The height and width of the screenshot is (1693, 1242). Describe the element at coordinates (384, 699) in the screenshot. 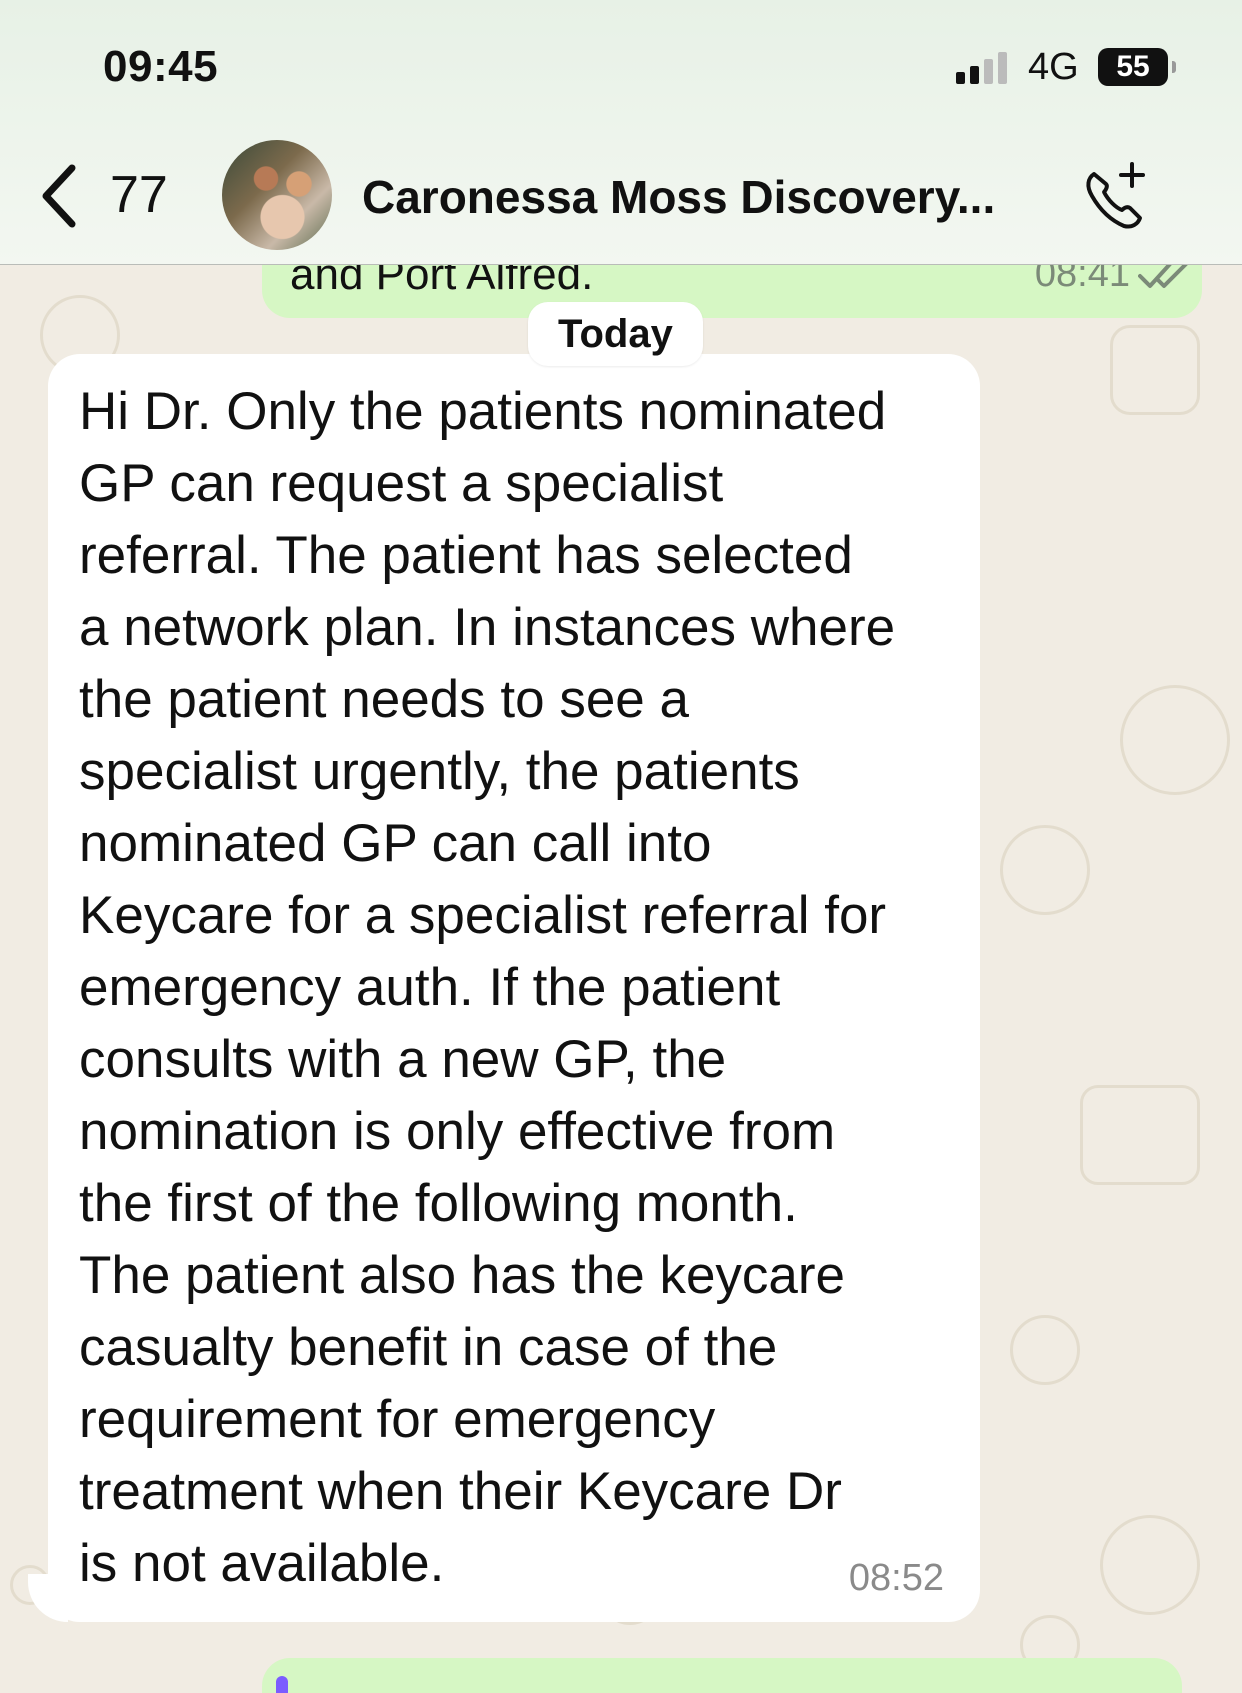

I see `message-line: the patient needs to see a` at that location.